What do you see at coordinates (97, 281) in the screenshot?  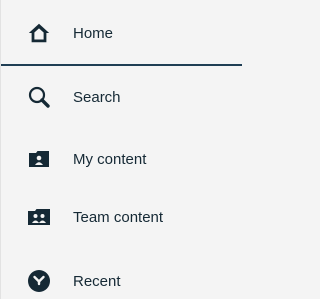 I see `nav-item-label: Recent` at bounding box center [97, 281].